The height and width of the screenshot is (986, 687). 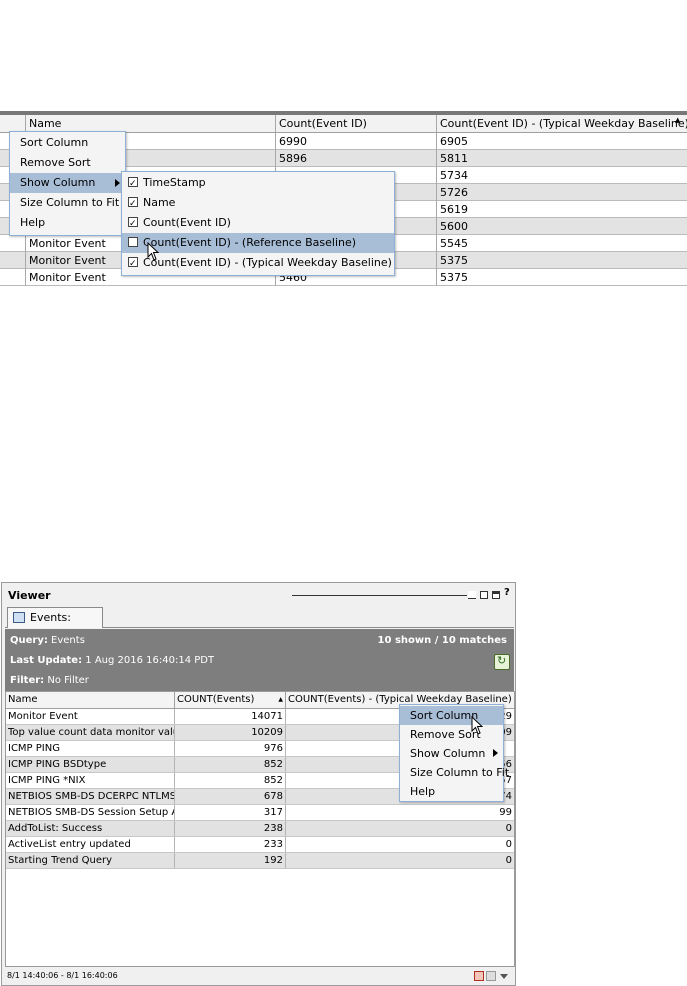 What do you see at coordinates (55, 625) in the screenshot?
I see `tab-events-table: Events: Table` at bounding box center [55, 625].